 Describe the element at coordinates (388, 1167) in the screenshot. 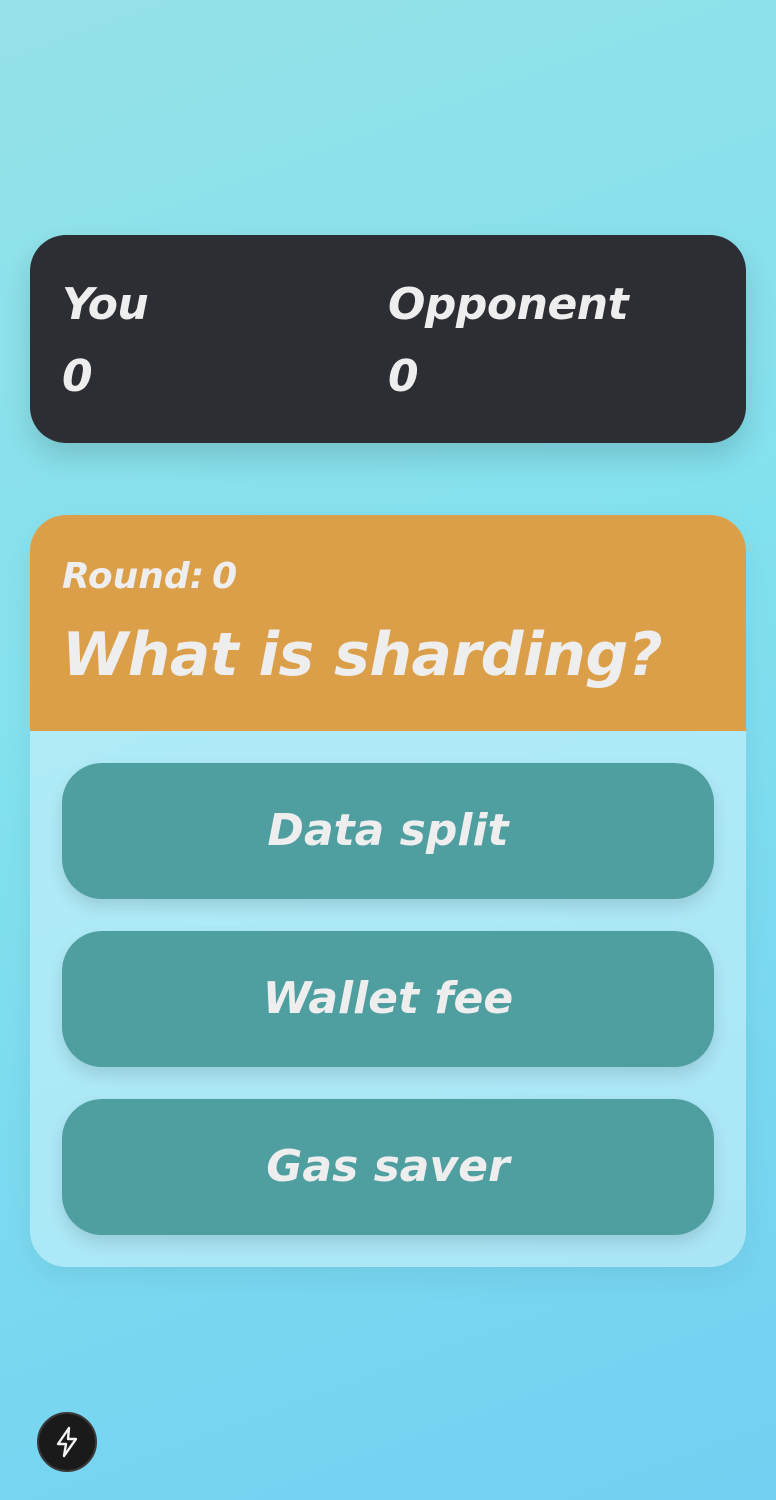

I see `answer-button-gas-saver: Gas saver` at that location.